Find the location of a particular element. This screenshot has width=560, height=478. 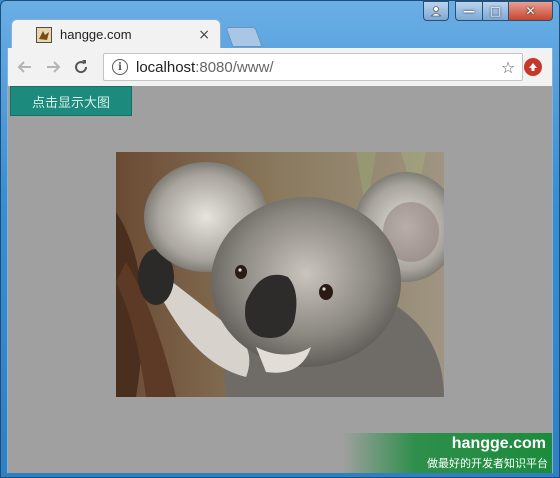

maximize-button: □ is located at coordinates (496, 11).